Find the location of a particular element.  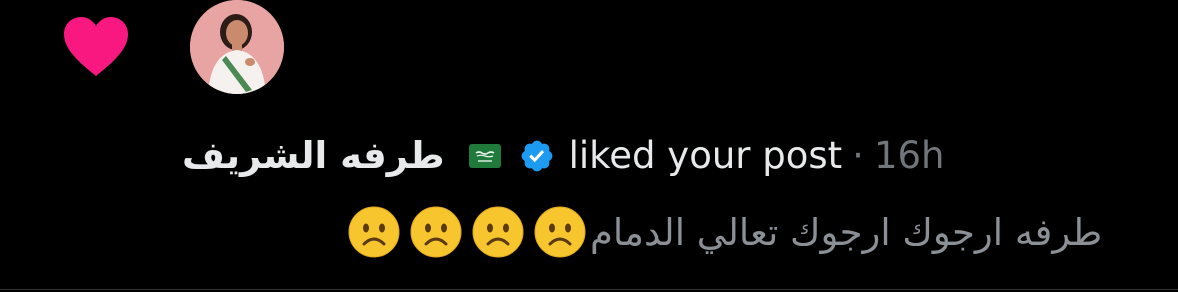

notification-headline: طرفه الشريف liked your post · 16h is located at coordinates (563, 156).